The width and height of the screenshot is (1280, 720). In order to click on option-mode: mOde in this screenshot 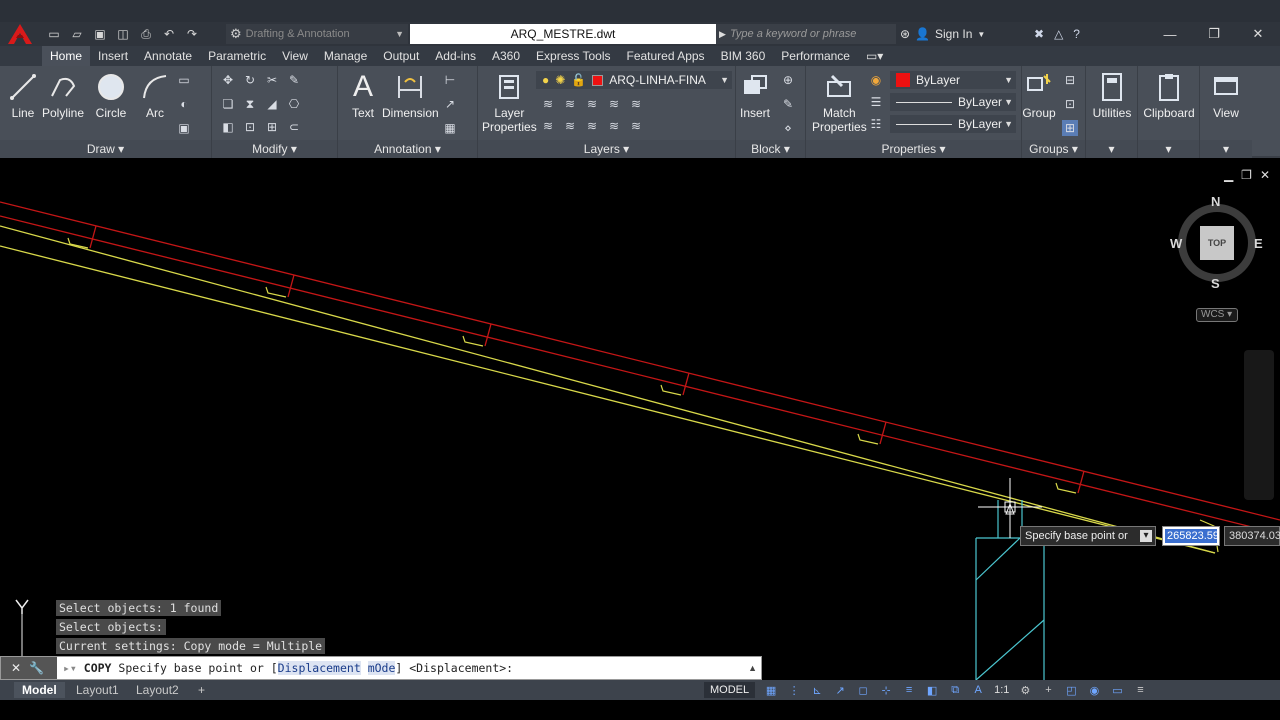, I will do `click(381, 668)`.